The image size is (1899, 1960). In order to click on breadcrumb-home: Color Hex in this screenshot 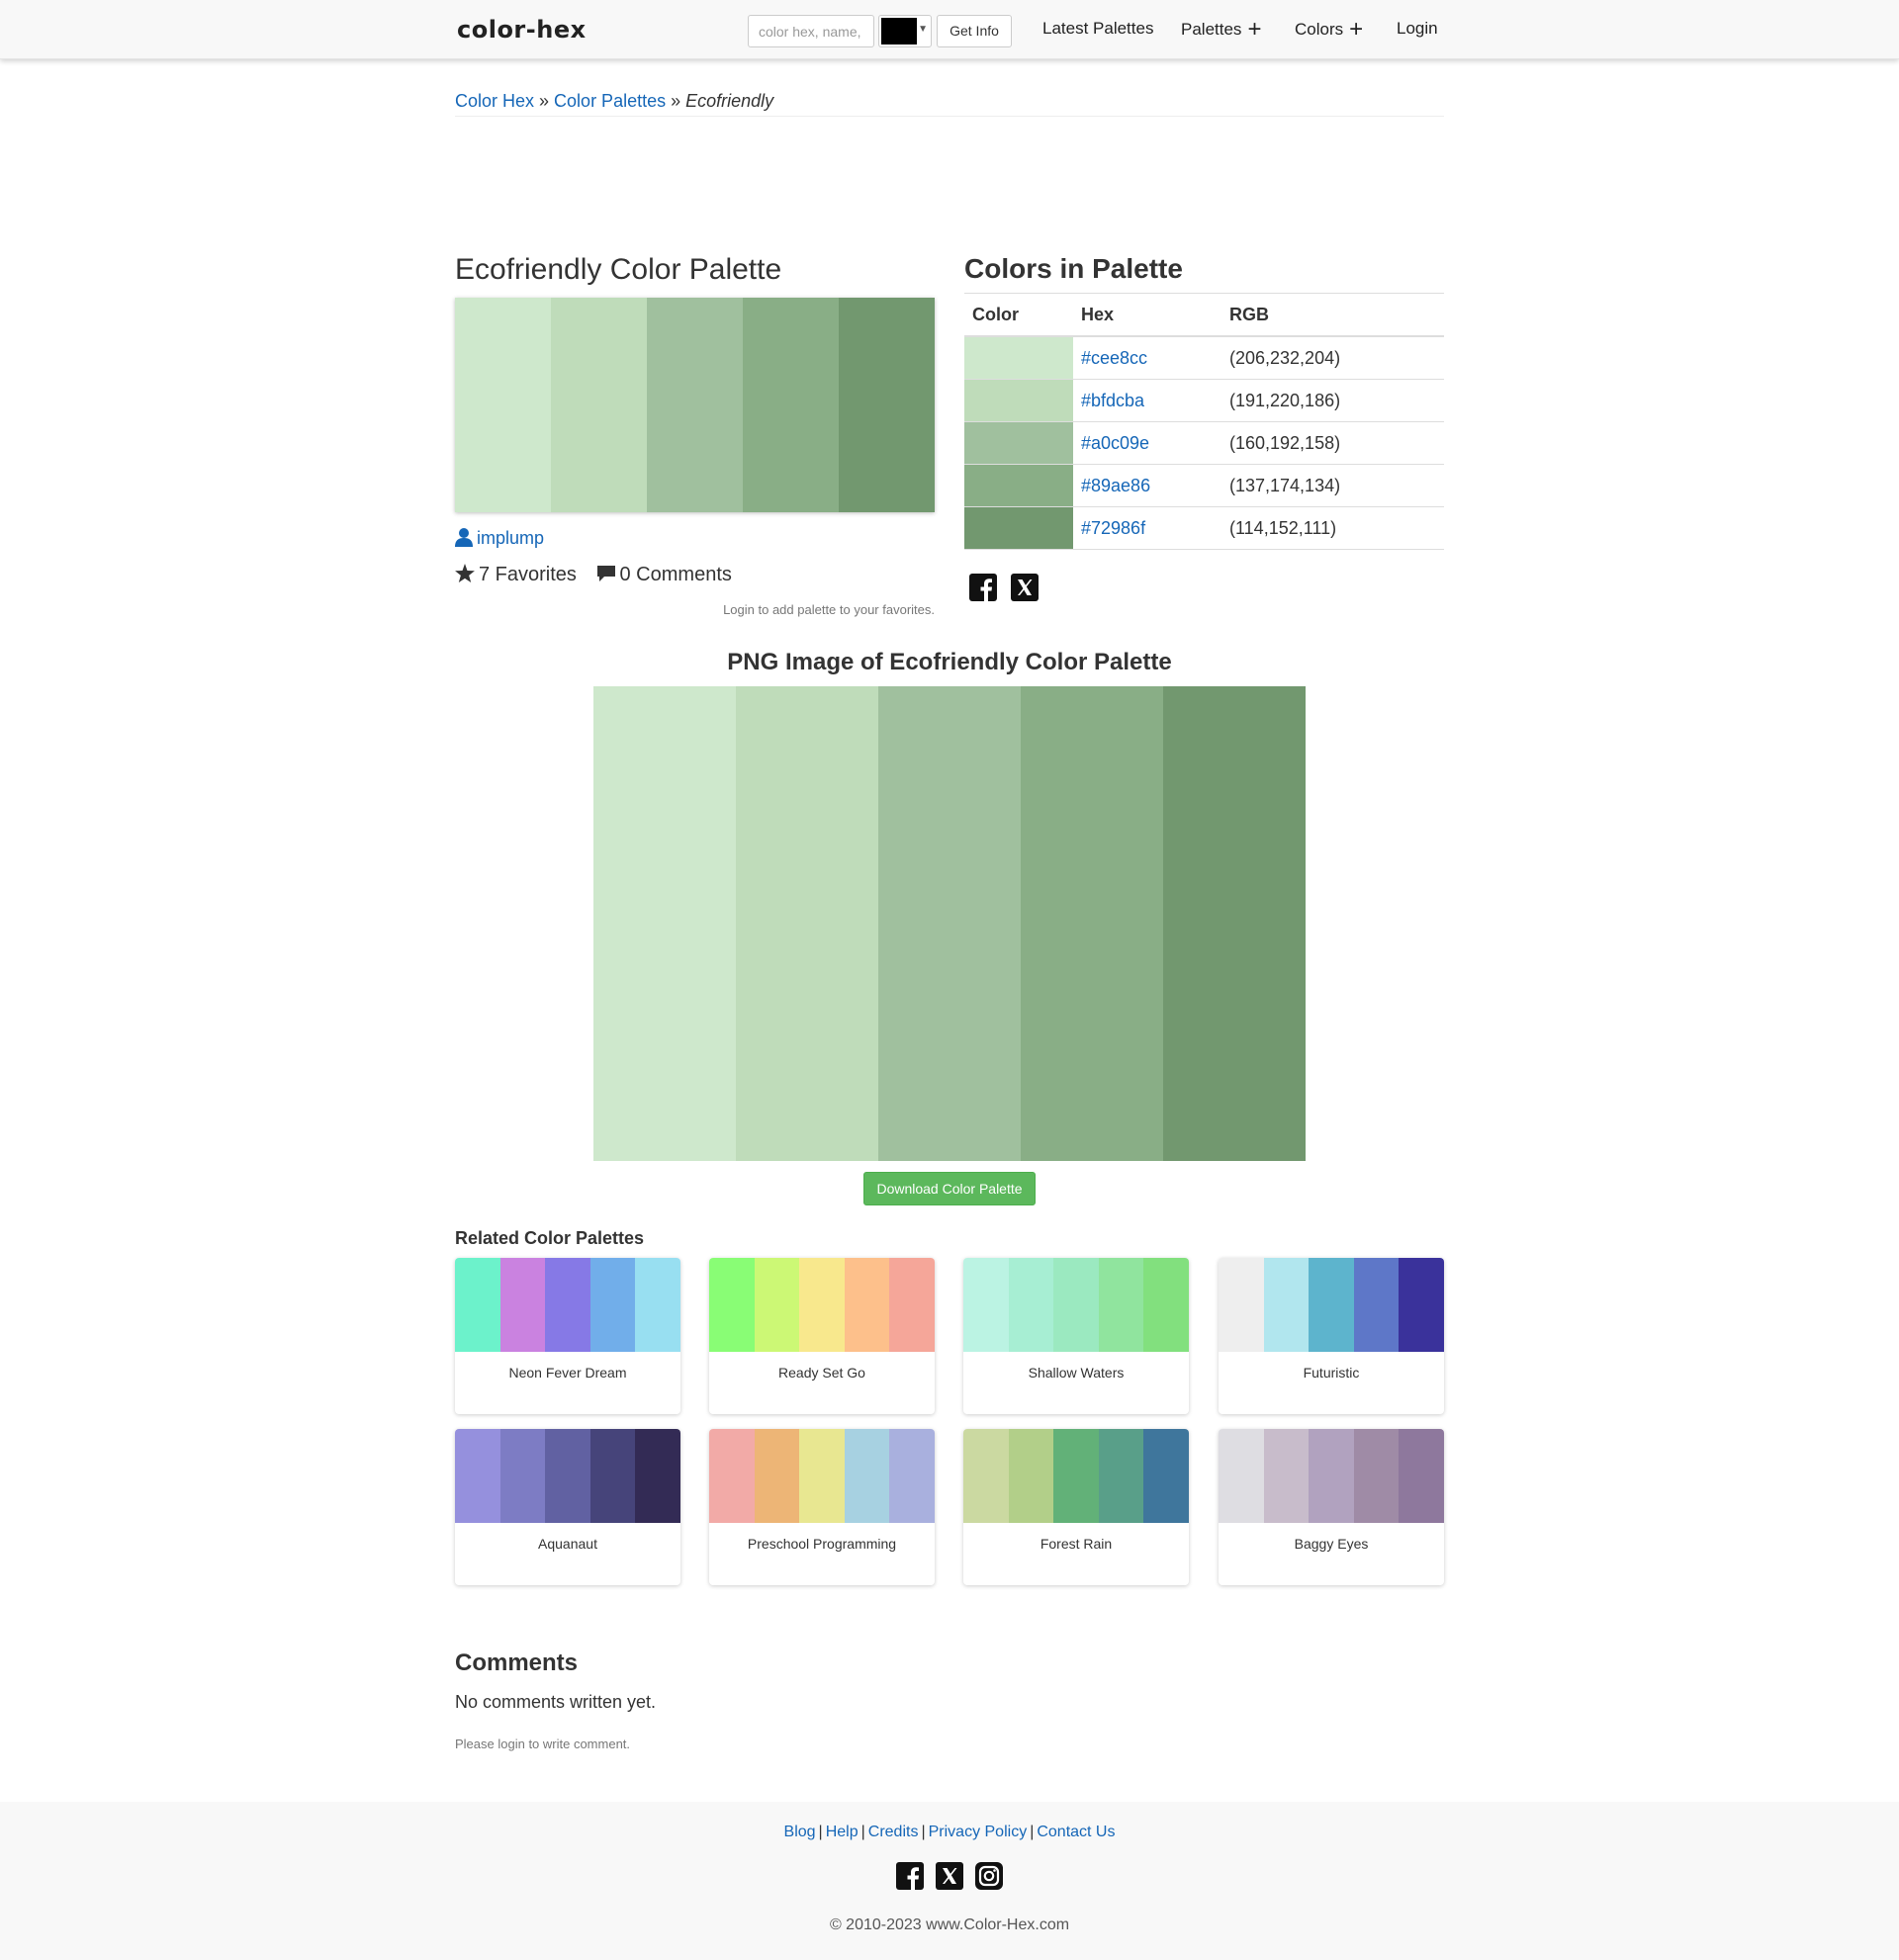, I will do `click(494, 101)`.